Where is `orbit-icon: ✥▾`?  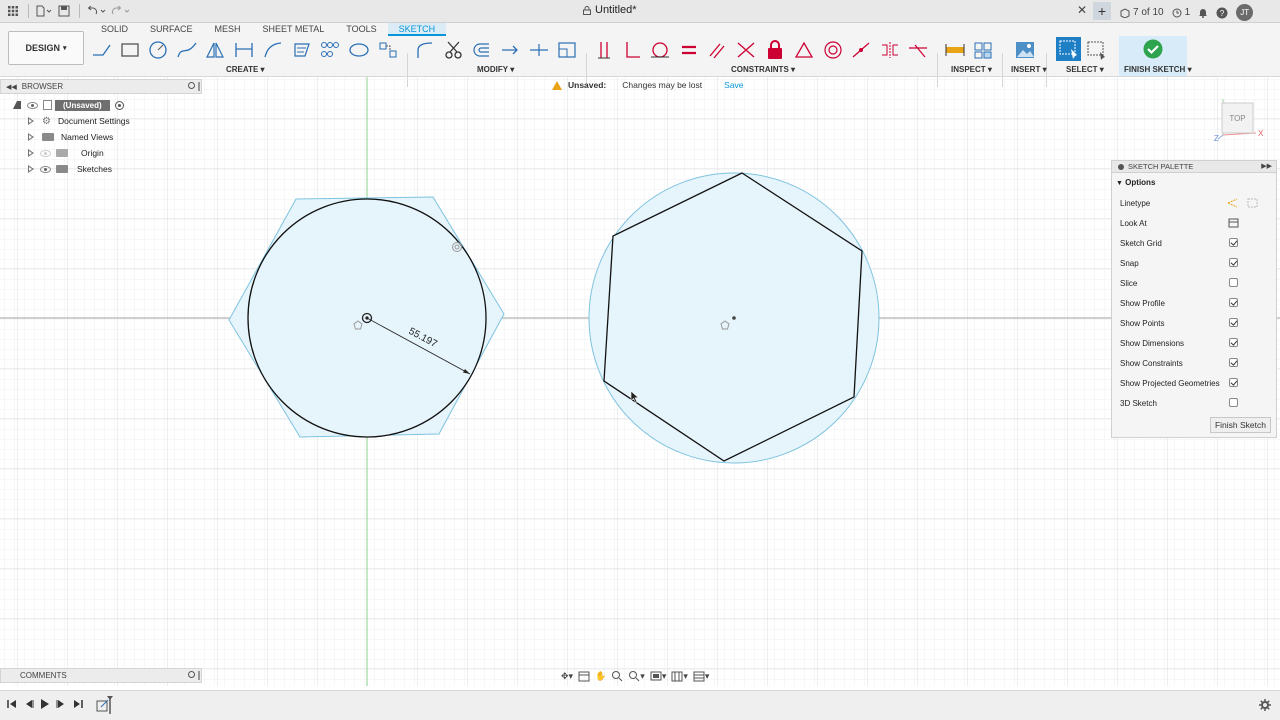 orbit-icon: ✥▾ is located at coordinates (567, 676).